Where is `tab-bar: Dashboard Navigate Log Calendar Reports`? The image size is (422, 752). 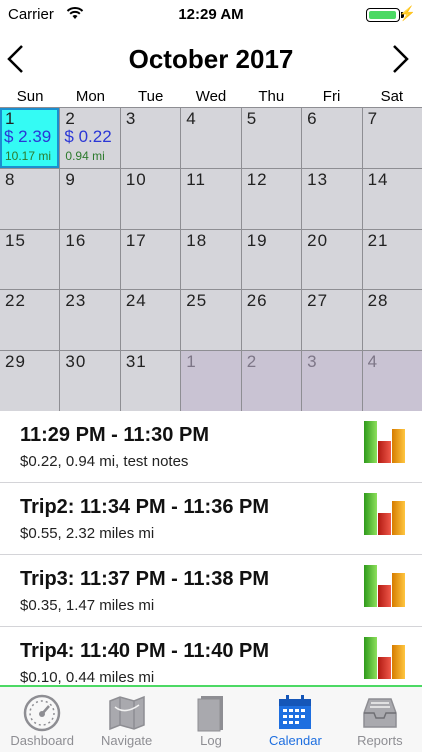
tab-bar: Dashboard Navigate Log Calendar Reports is located at coordinates (211, 718).